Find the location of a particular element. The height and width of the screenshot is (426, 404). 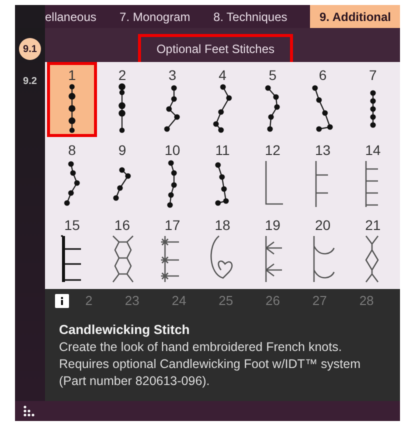

stitch-button: 6 is located at coordinates (323, 99).